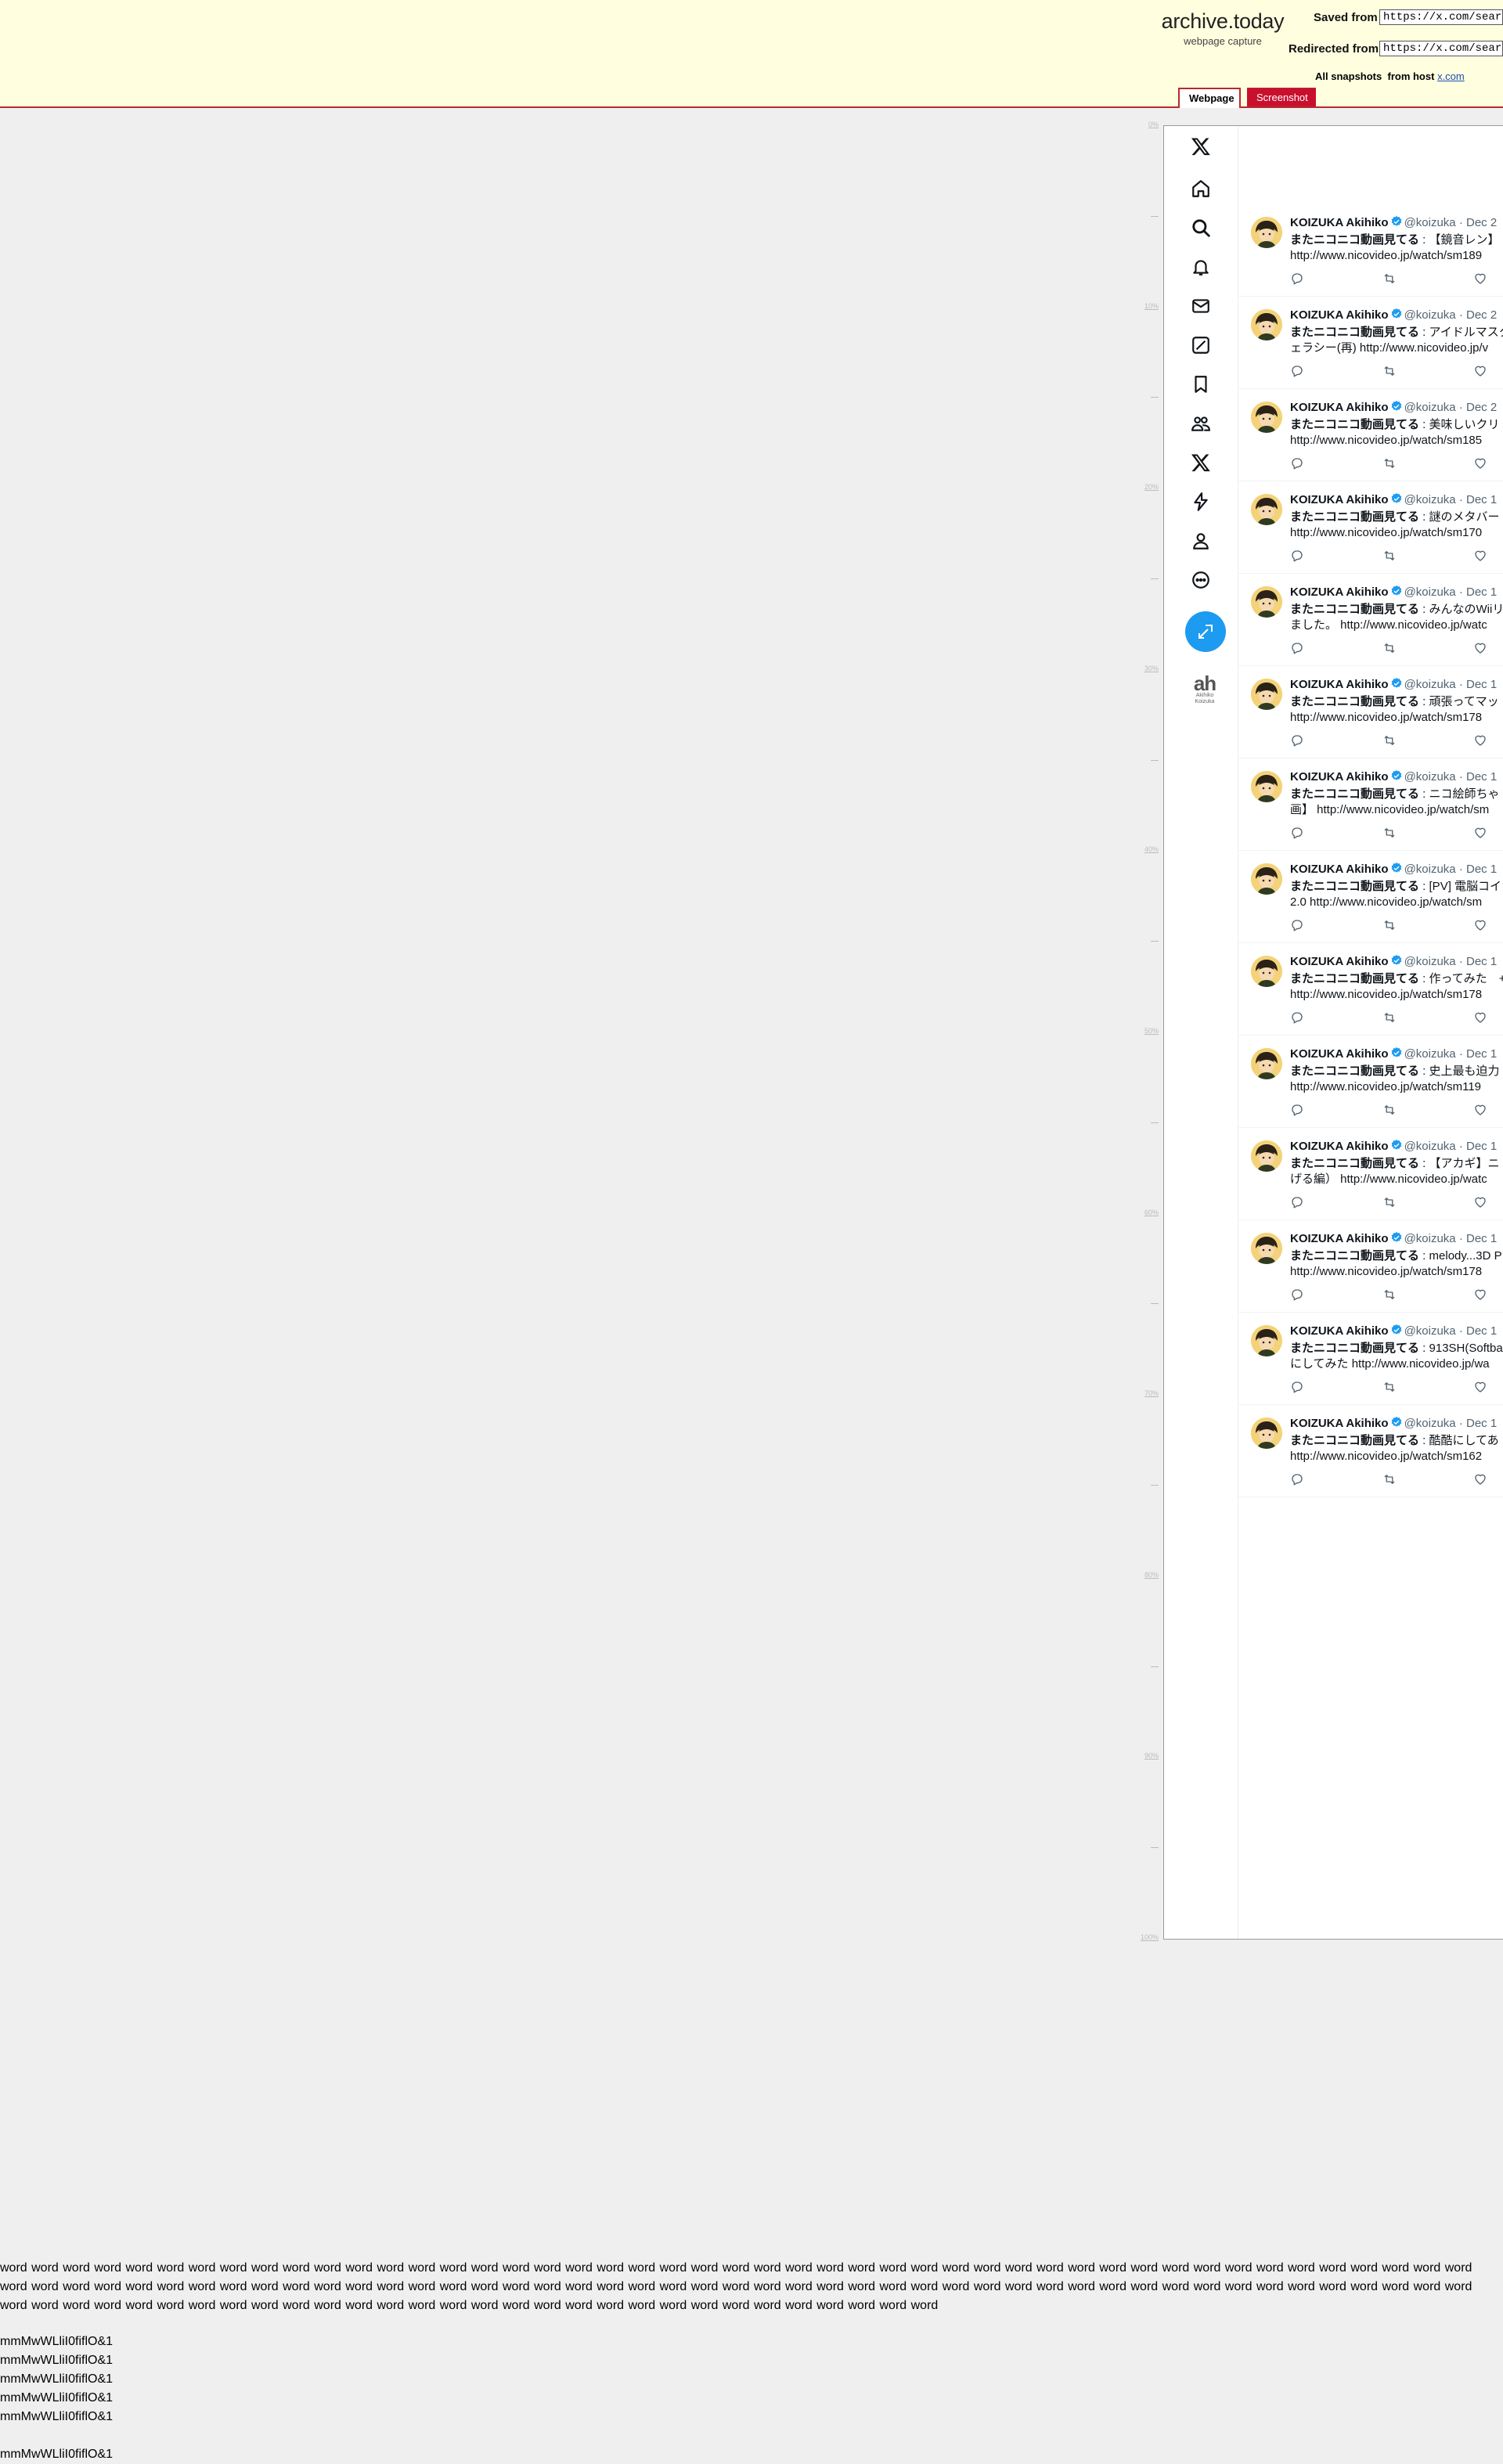  I want to click on brand-title: archive.today, so click(1222, 22).